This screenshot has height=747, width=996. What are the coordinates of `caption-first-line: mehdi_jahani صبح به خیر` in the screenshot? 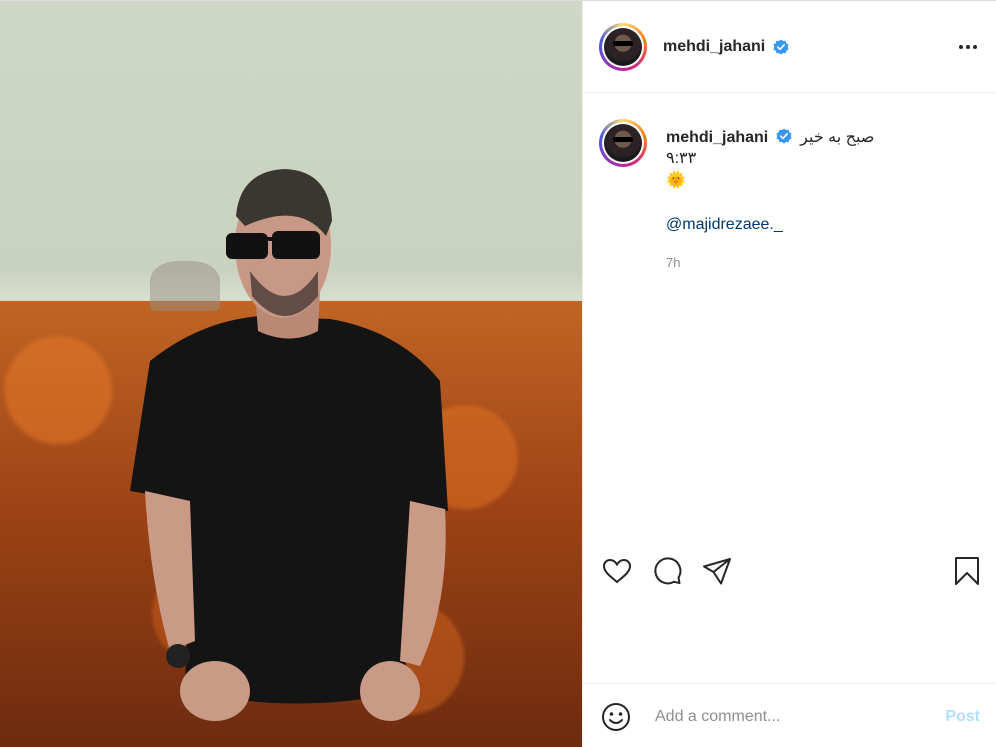 It's located at (816, 137).